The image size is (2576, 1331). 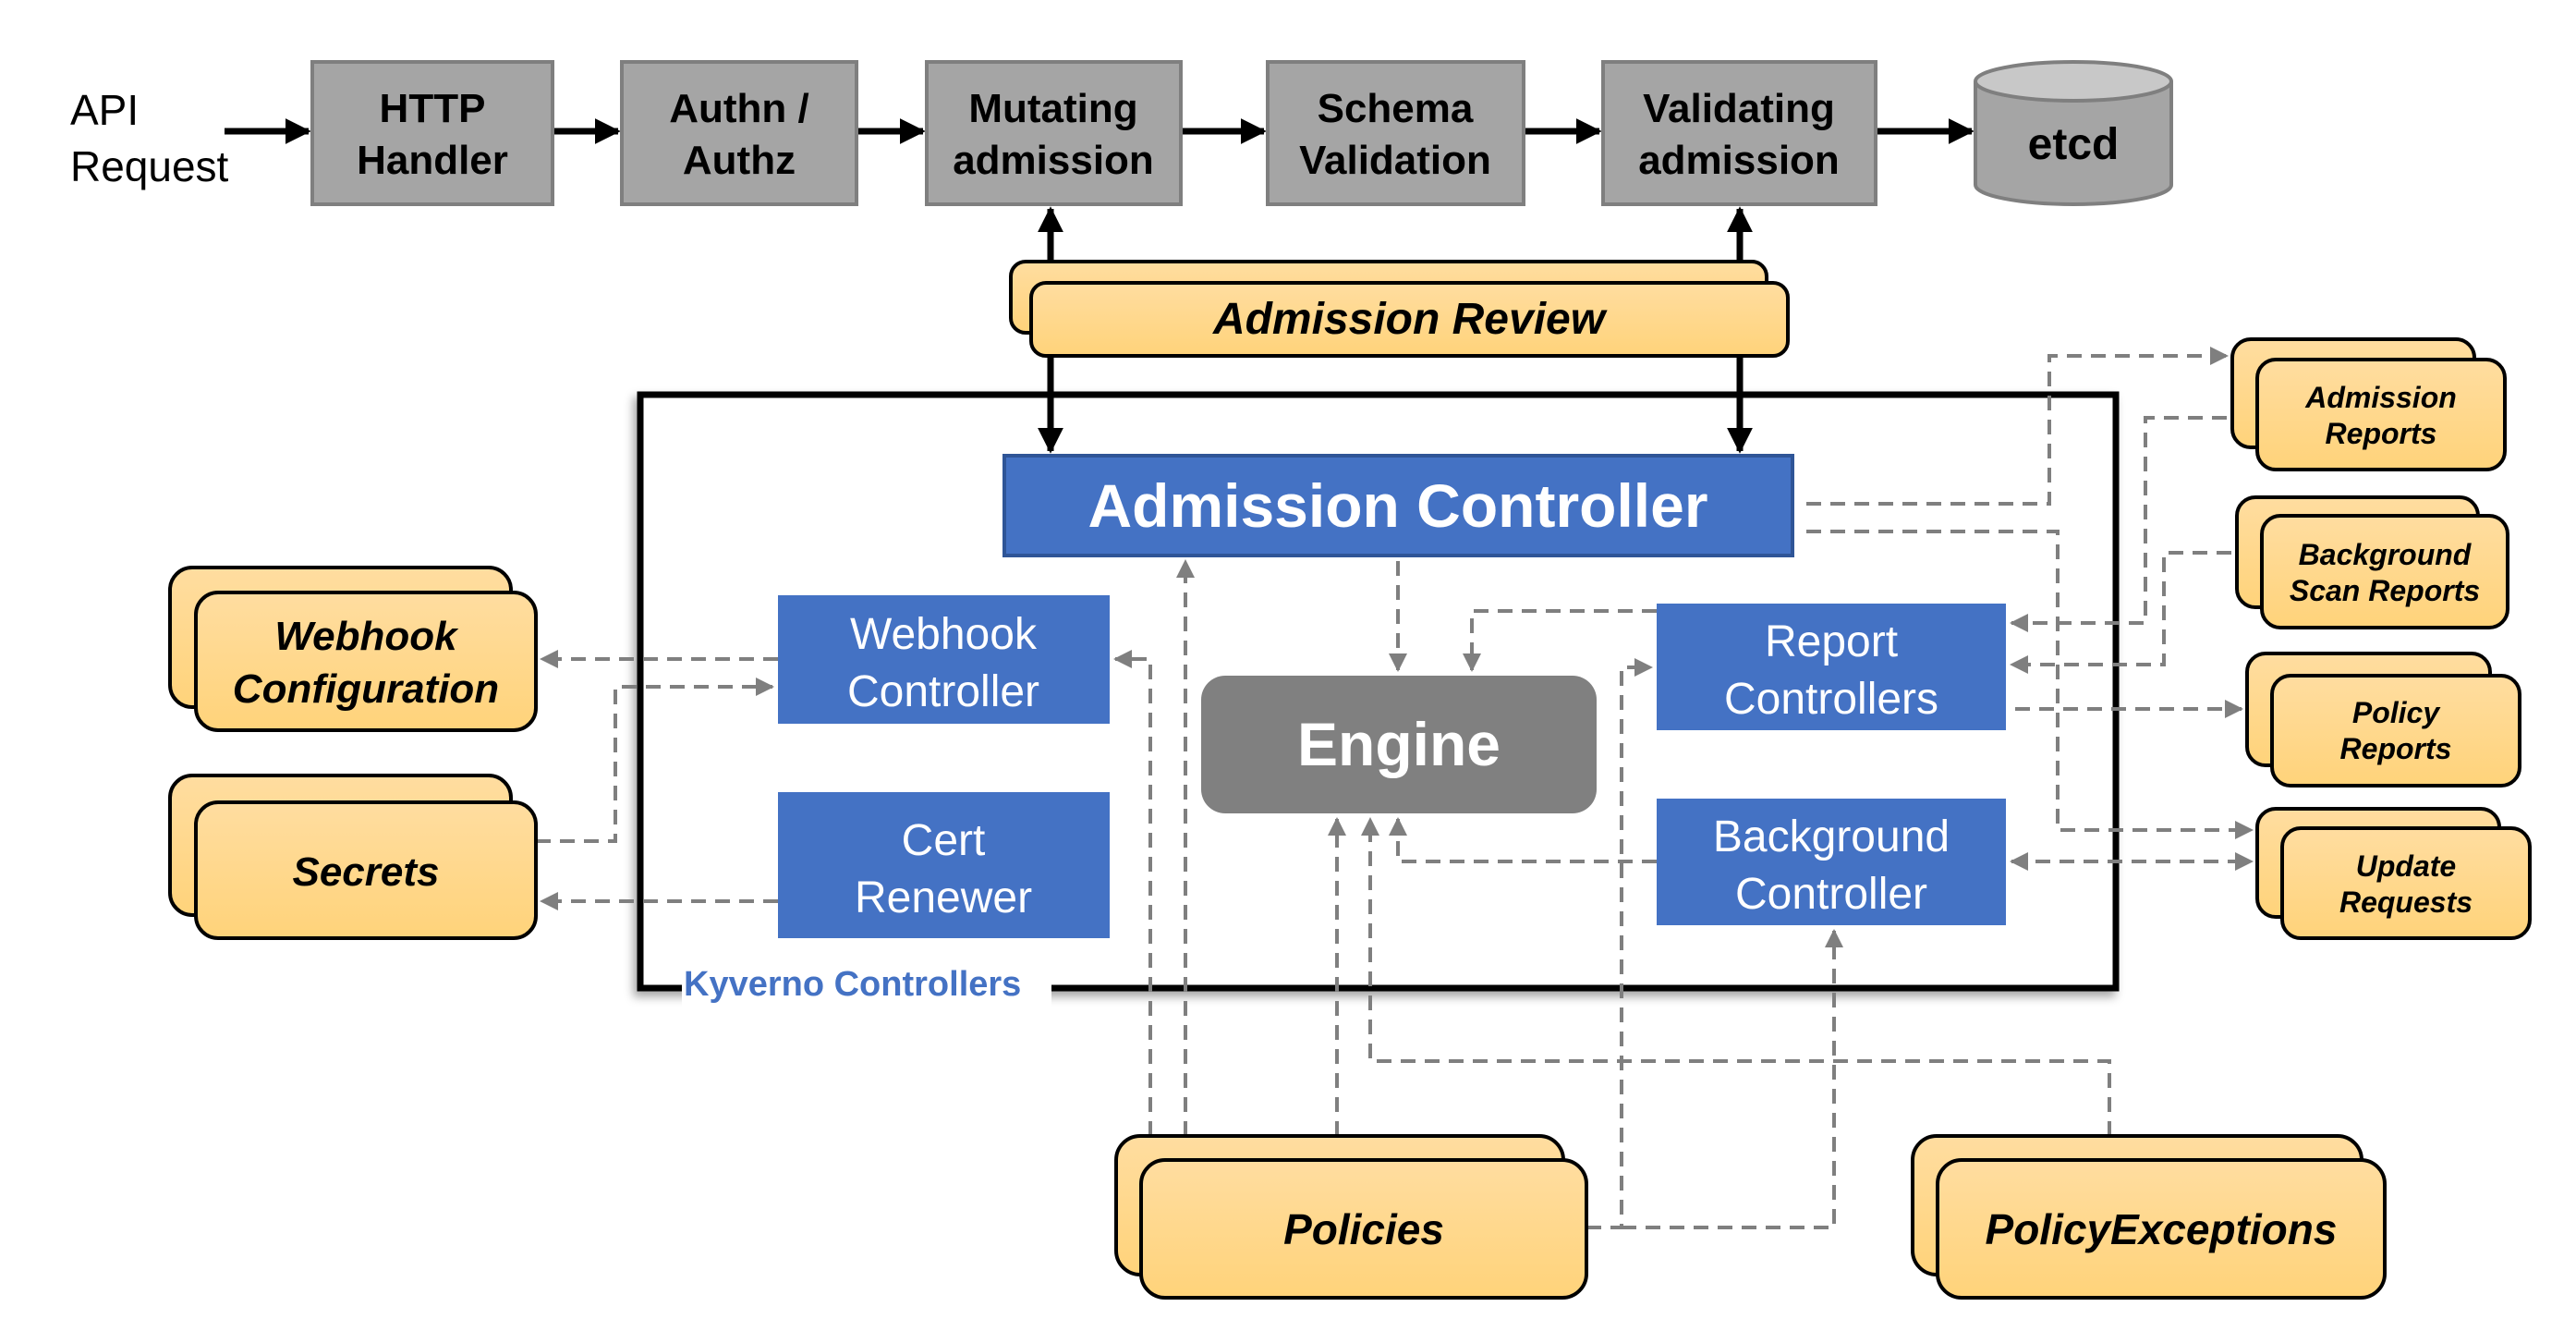 What do you see at coordinates (739, 109) in the screenshot?
I see `svg-text: Authn /` at bounding box center [739, 109].